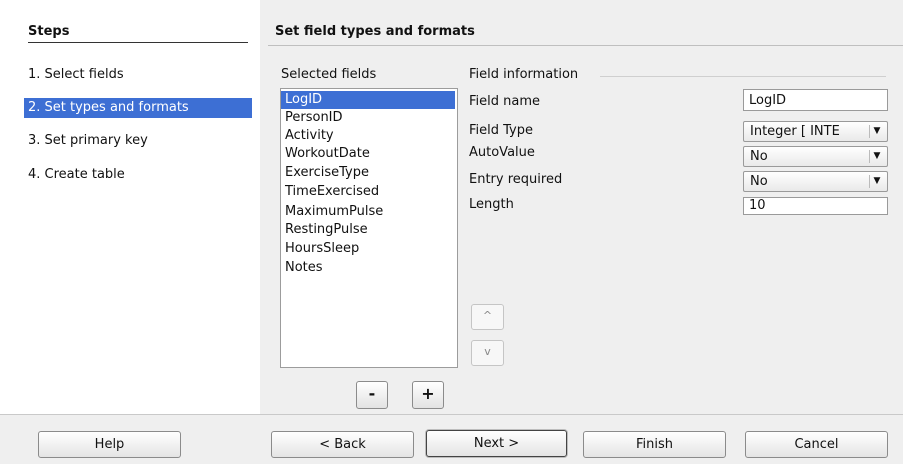 This screenshot has width=903, height=464. Describe the element at coordinates (314, 118) in the screenshot. I see `list-item: PersonID` at that location.